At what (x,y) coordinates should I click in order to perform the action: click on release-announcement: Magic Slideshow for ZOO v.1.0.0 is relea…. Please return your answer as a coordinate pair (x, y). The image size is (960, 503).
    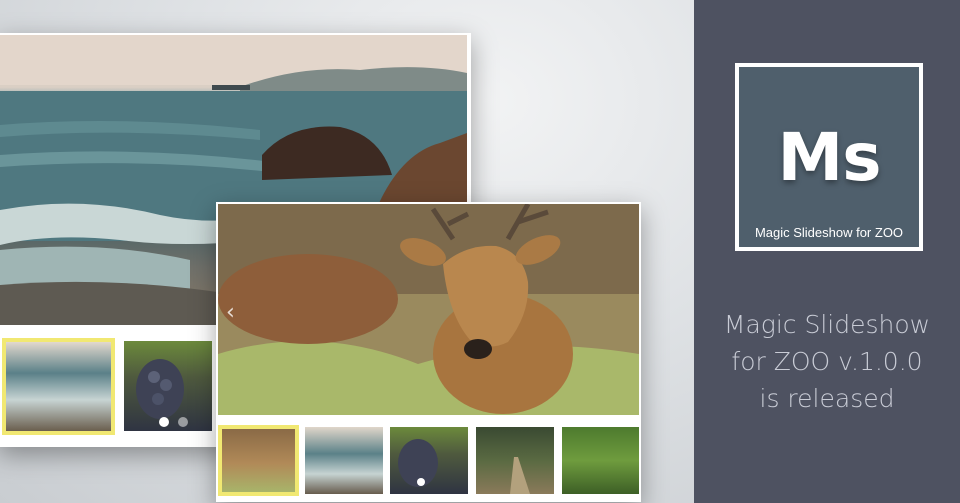
    Looking at the image, I should click on (827, 361).